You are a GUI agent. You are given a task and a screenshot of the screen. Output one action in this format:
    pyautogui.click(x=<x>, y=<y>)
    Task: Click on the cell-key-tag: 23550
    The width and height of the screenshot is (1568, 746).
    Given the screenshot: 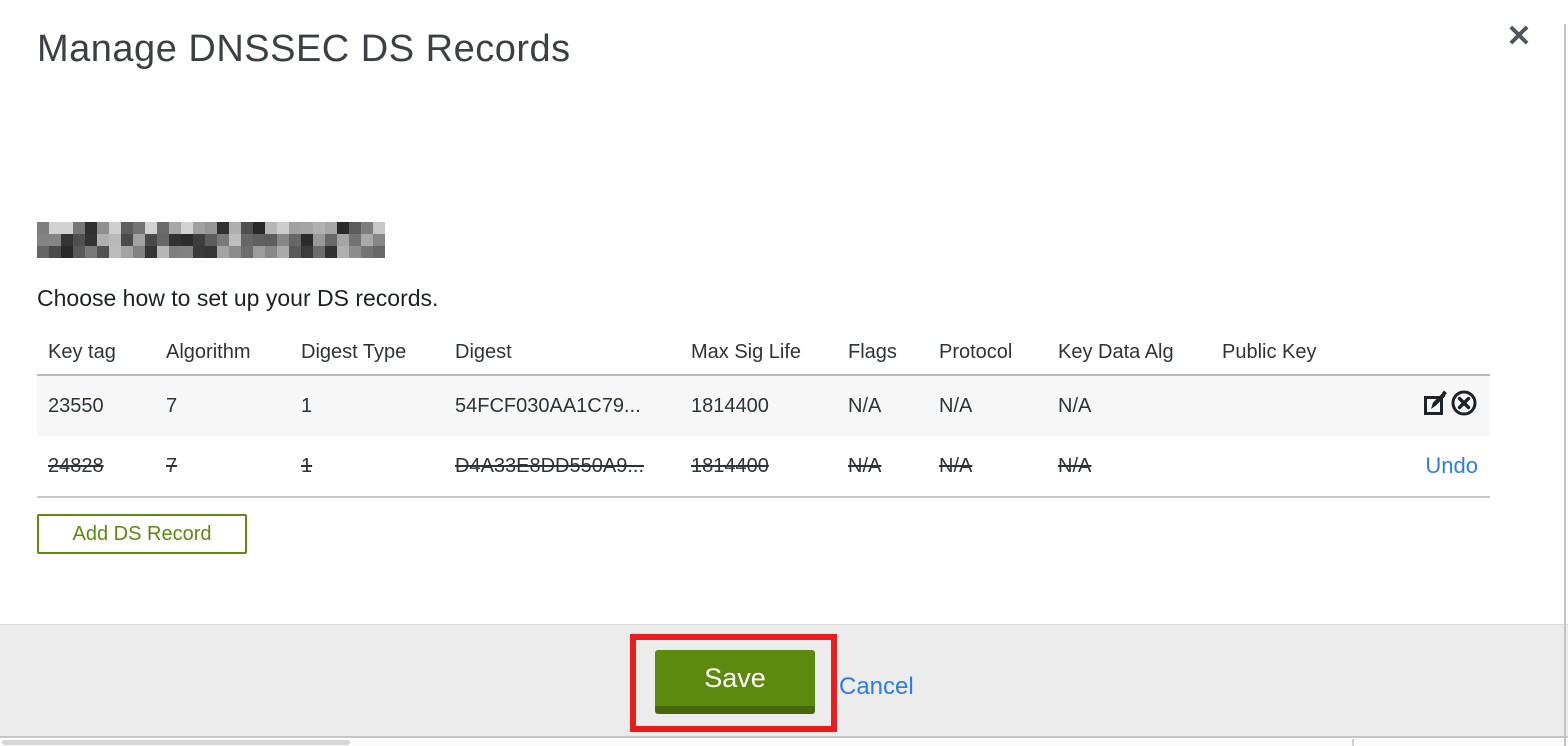 What is the action you would take?
    pyautogui.click(x=76, y=405)
    